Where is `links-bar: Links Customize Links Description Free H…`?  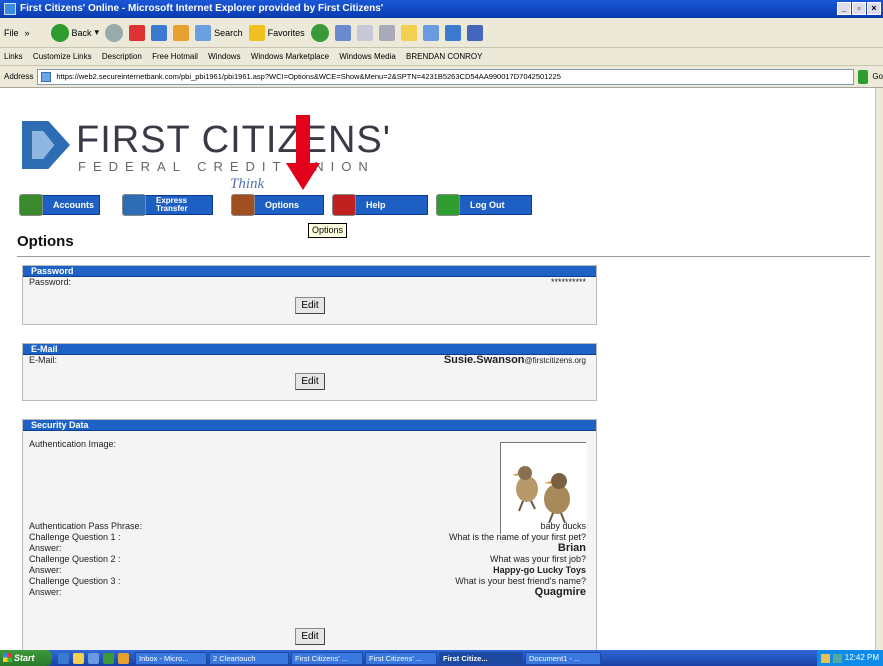
links-bar: Links Customize Links Description Free H… is located at coordinates (441, 57).